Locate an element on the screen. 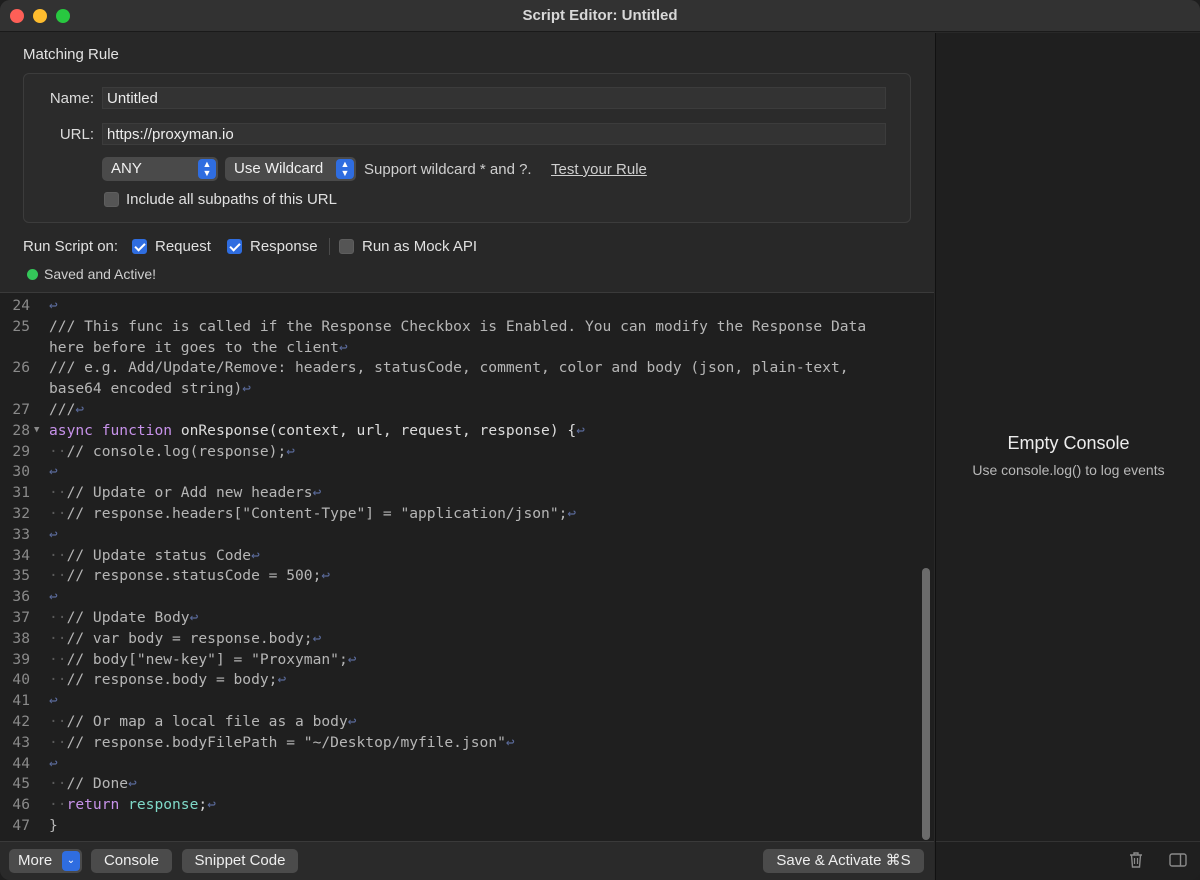 The image size is (1200, 880). line-number: 30 is located at coordinates (21, 472).